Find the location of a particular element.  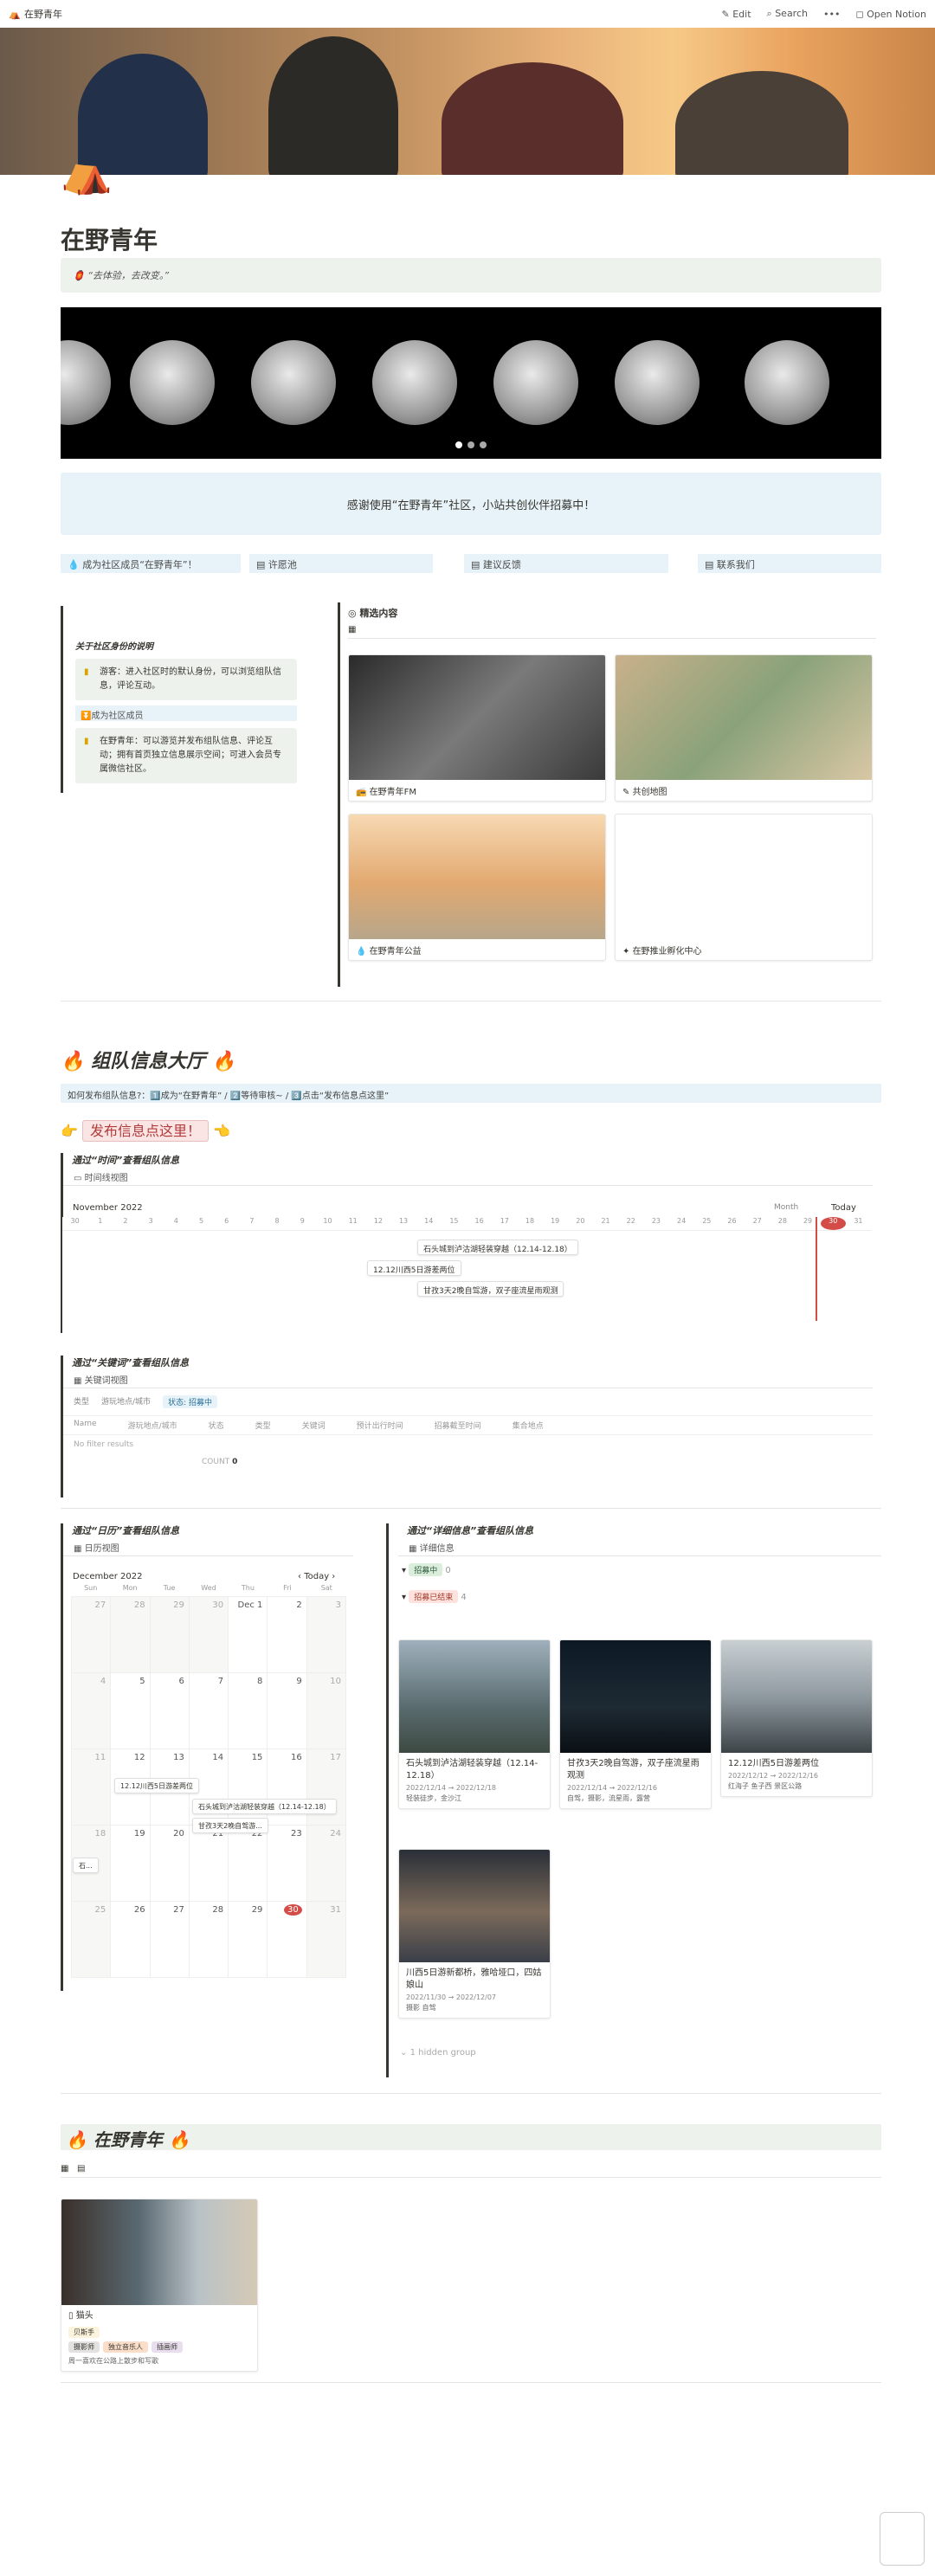

timeline-day: 5 is located at coordinates (201, 1221).